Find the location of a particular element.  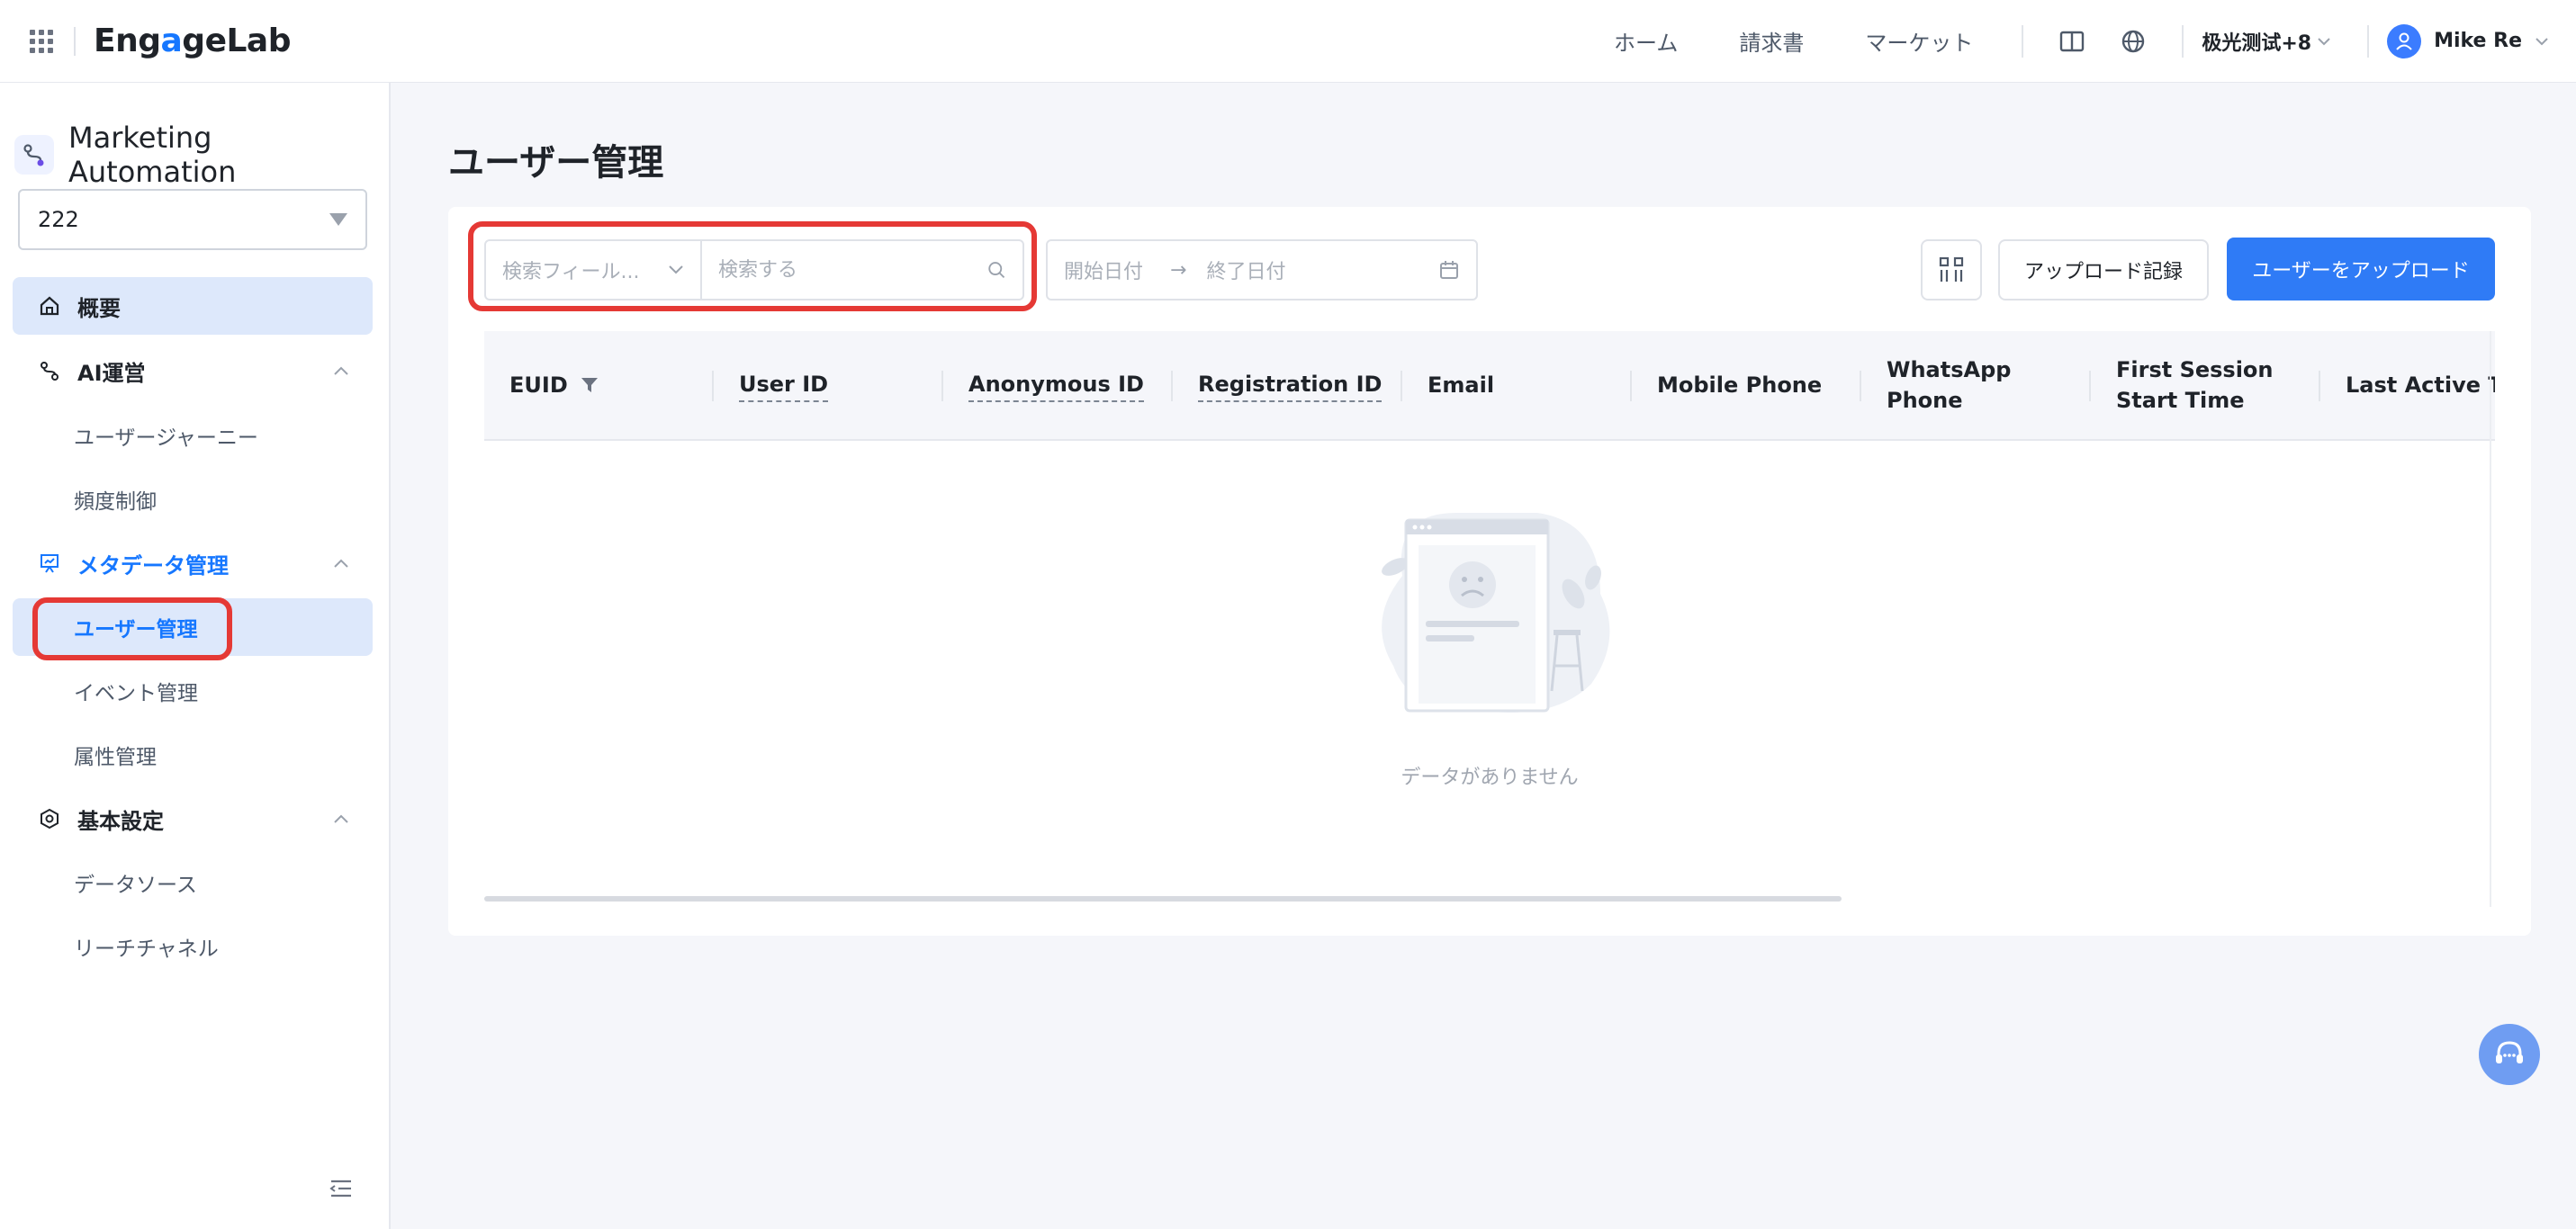

start-date-placeholder: 開始日付 is located at coordinates (1104, 272).